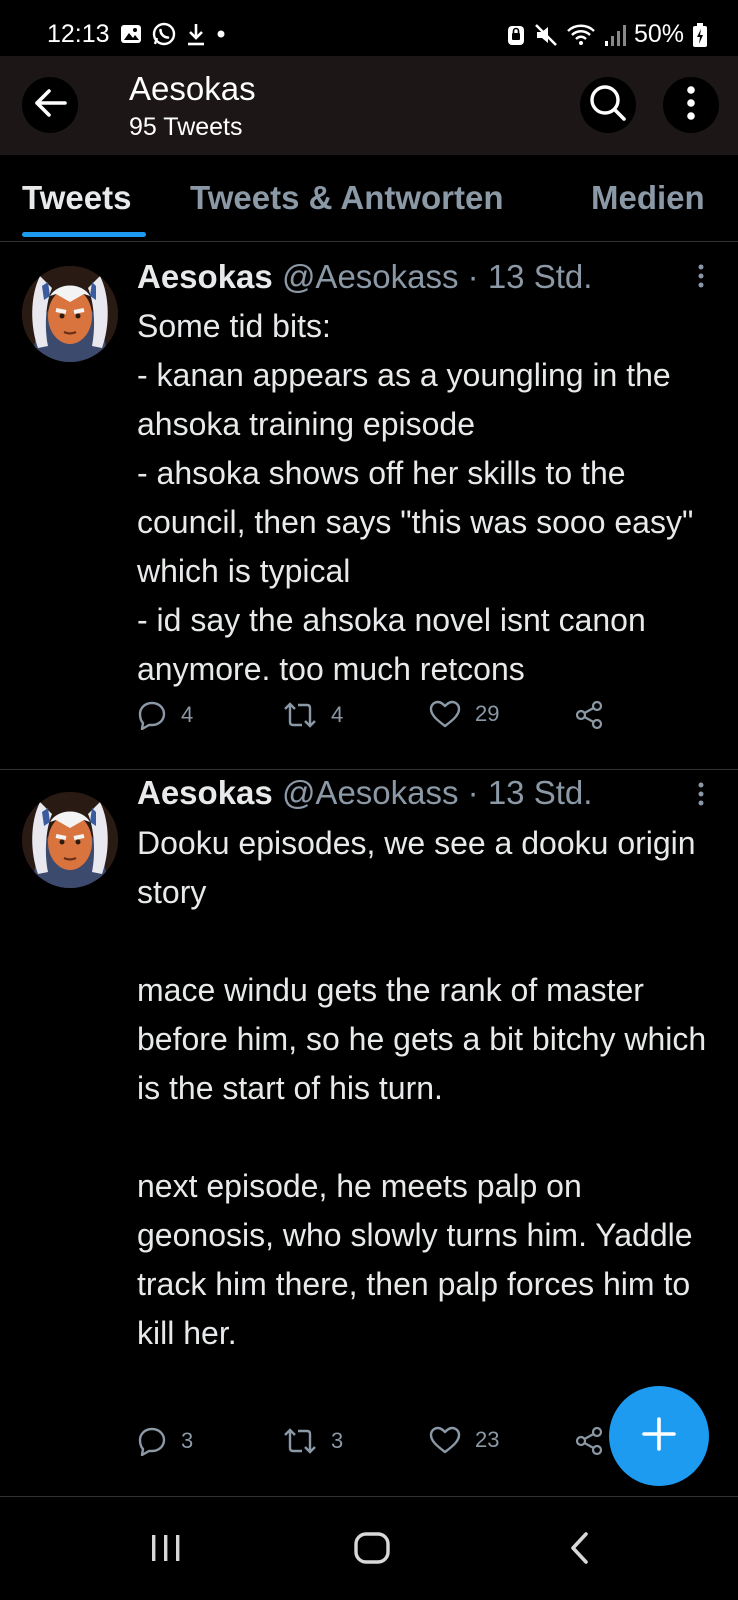  I want to click on recent-apps-icon, so click(166, 1550).